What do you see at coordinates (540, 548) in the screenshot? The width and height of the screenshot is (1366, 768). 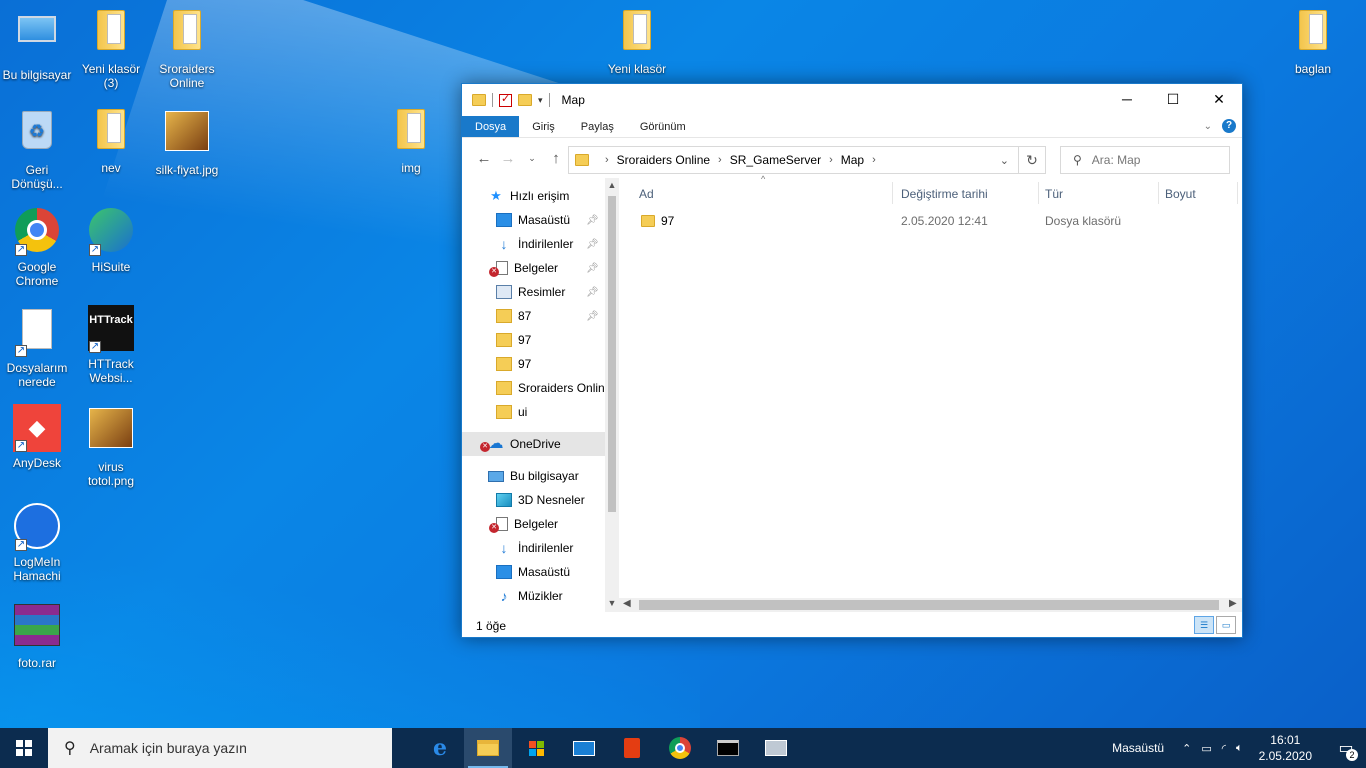 I see `nav-item: ↓ İndirilenler` at bounding box center [540, 548].